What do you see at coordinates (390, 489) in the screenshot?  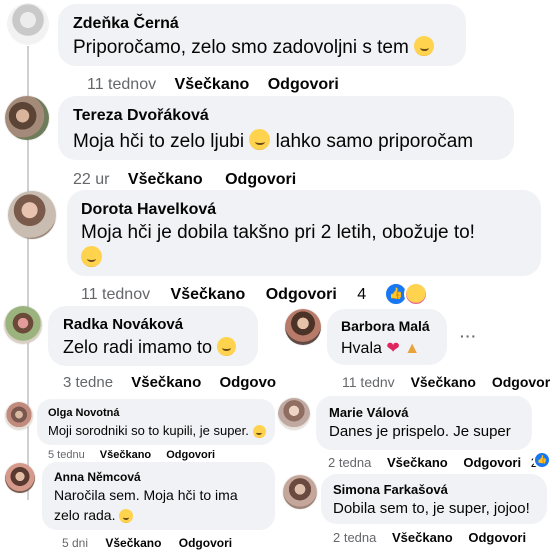 I see `commenter-name: Simona Farkašová` at bounding box center [390, 489].